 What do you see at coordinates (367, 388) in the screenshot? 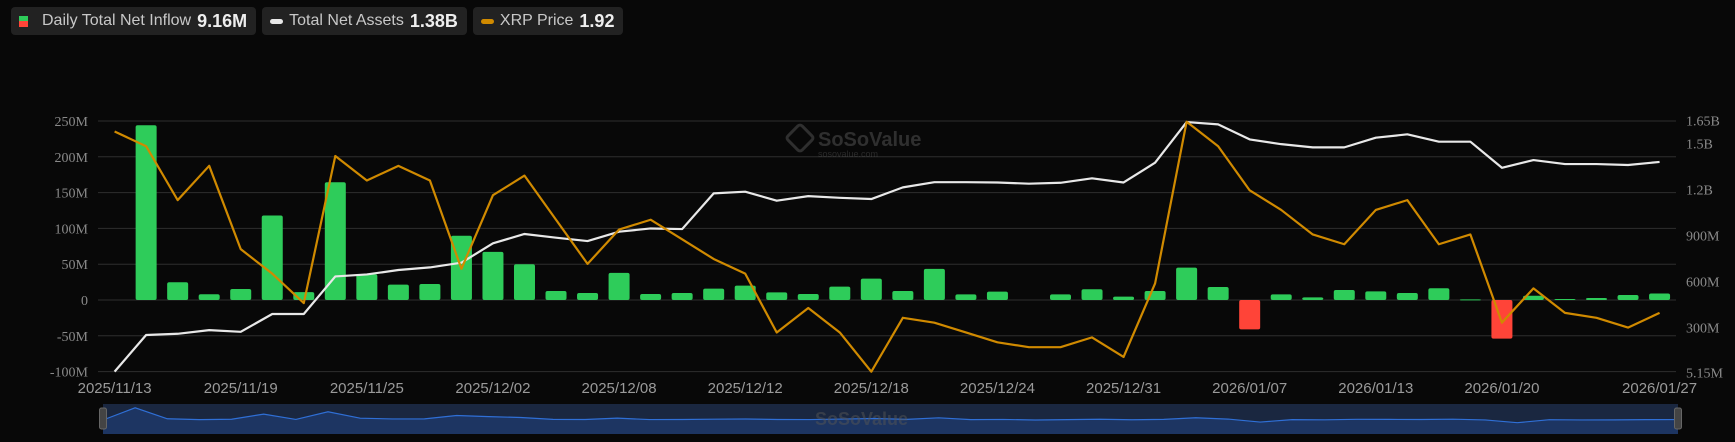
I see `x-axis-tick-label: 2025/11/25` at bounding box center [367, 388].